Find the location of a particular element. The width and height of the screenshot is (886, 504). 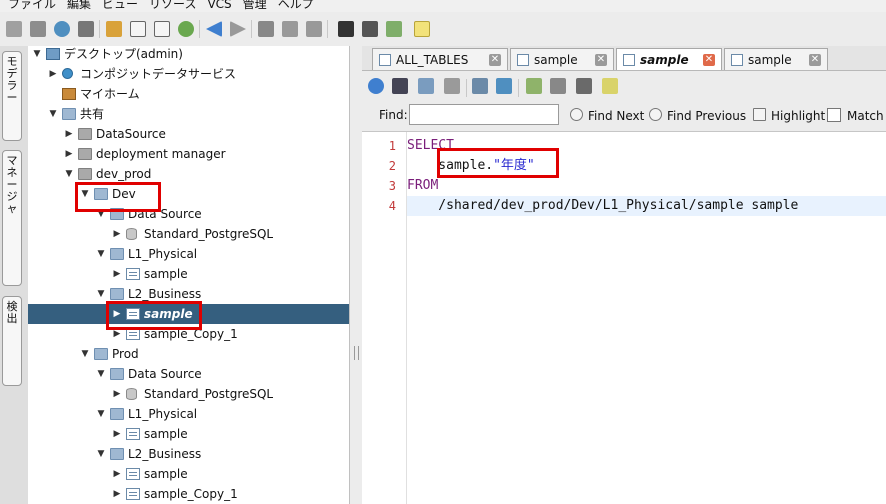

delete-icon is located at coordinates (86, 29).